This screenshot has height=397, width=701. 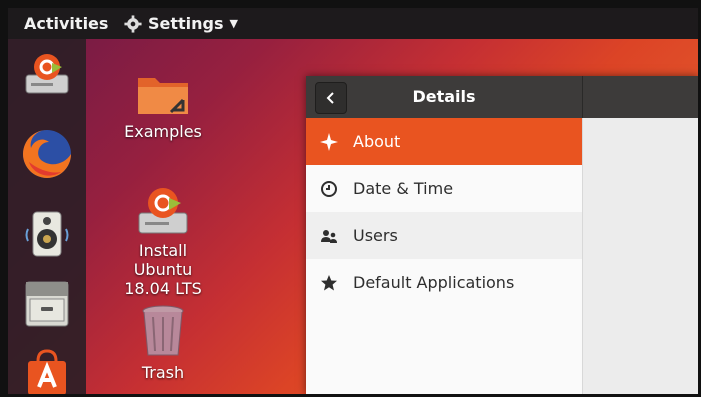 What do you see at coordinates (163, 131) in the screenshot?
I see `desktop-icon-label: Examples` at bounding box center [163, 131].